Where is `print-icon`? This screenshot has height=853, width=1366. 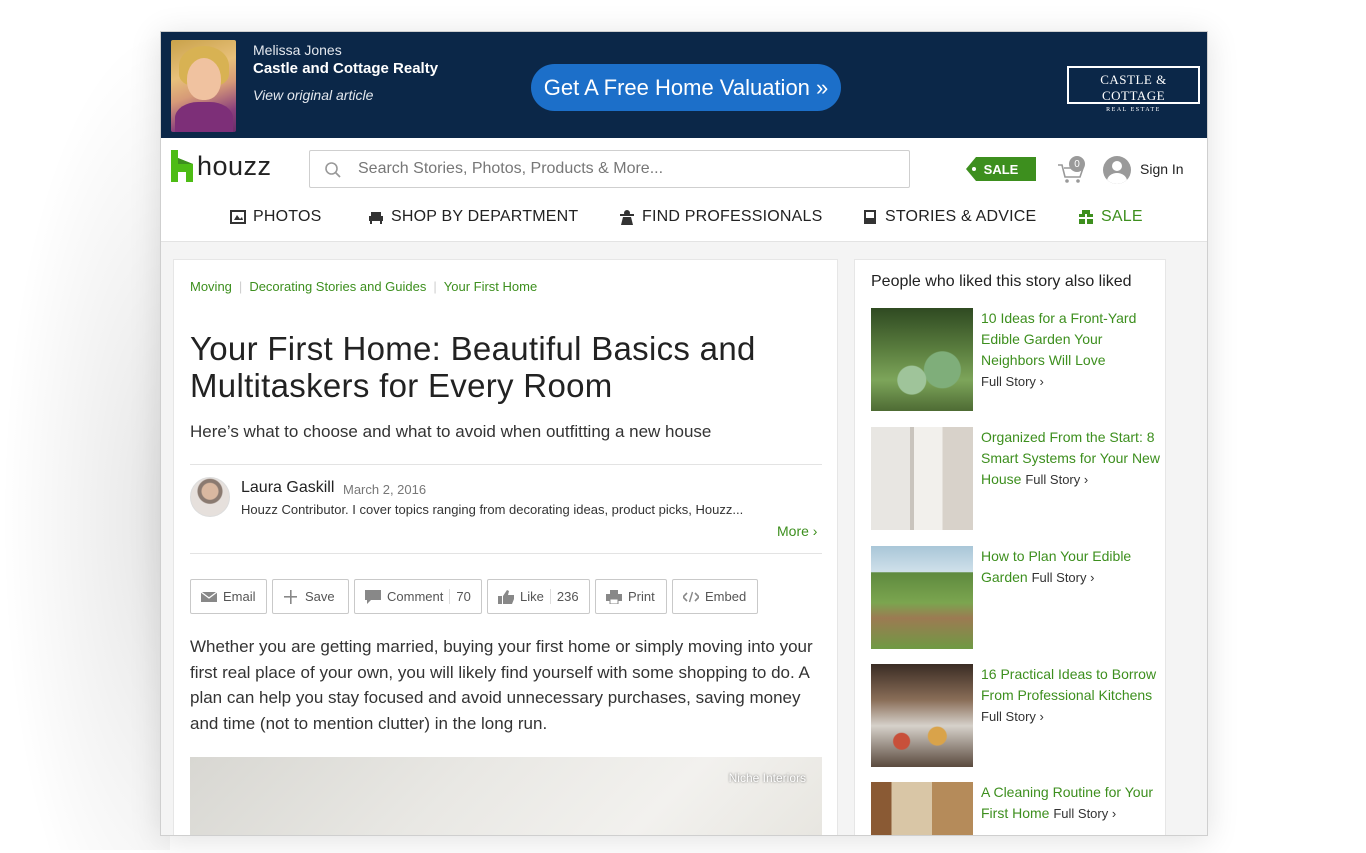 print-icon is located at coordinates (614, 596).